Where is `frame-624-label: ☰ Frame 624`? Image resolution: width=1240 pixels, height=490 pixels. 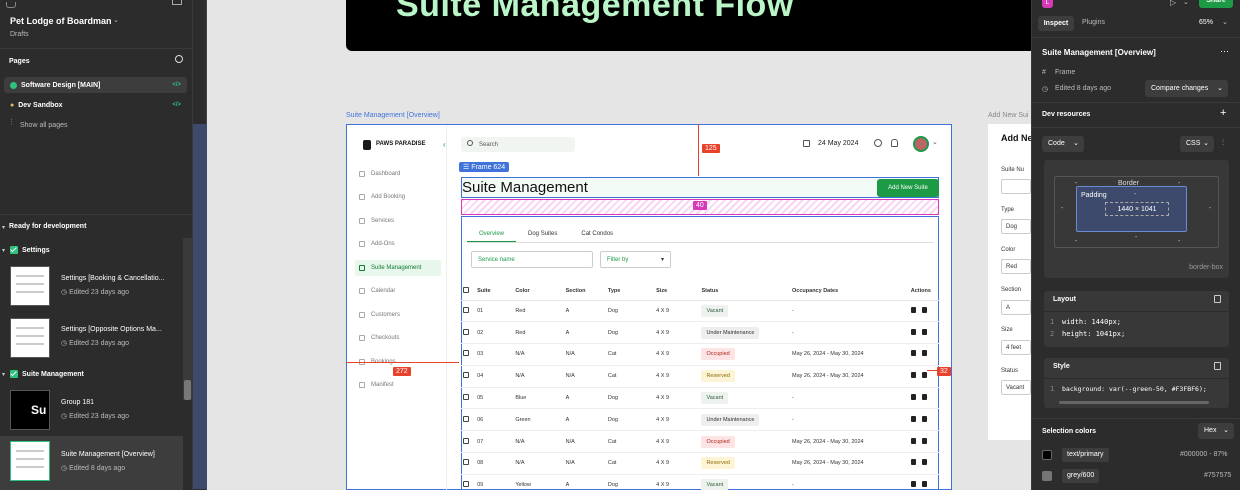 frame-624-label: ☰ Frame 624 is located at coordinates (484, 167).